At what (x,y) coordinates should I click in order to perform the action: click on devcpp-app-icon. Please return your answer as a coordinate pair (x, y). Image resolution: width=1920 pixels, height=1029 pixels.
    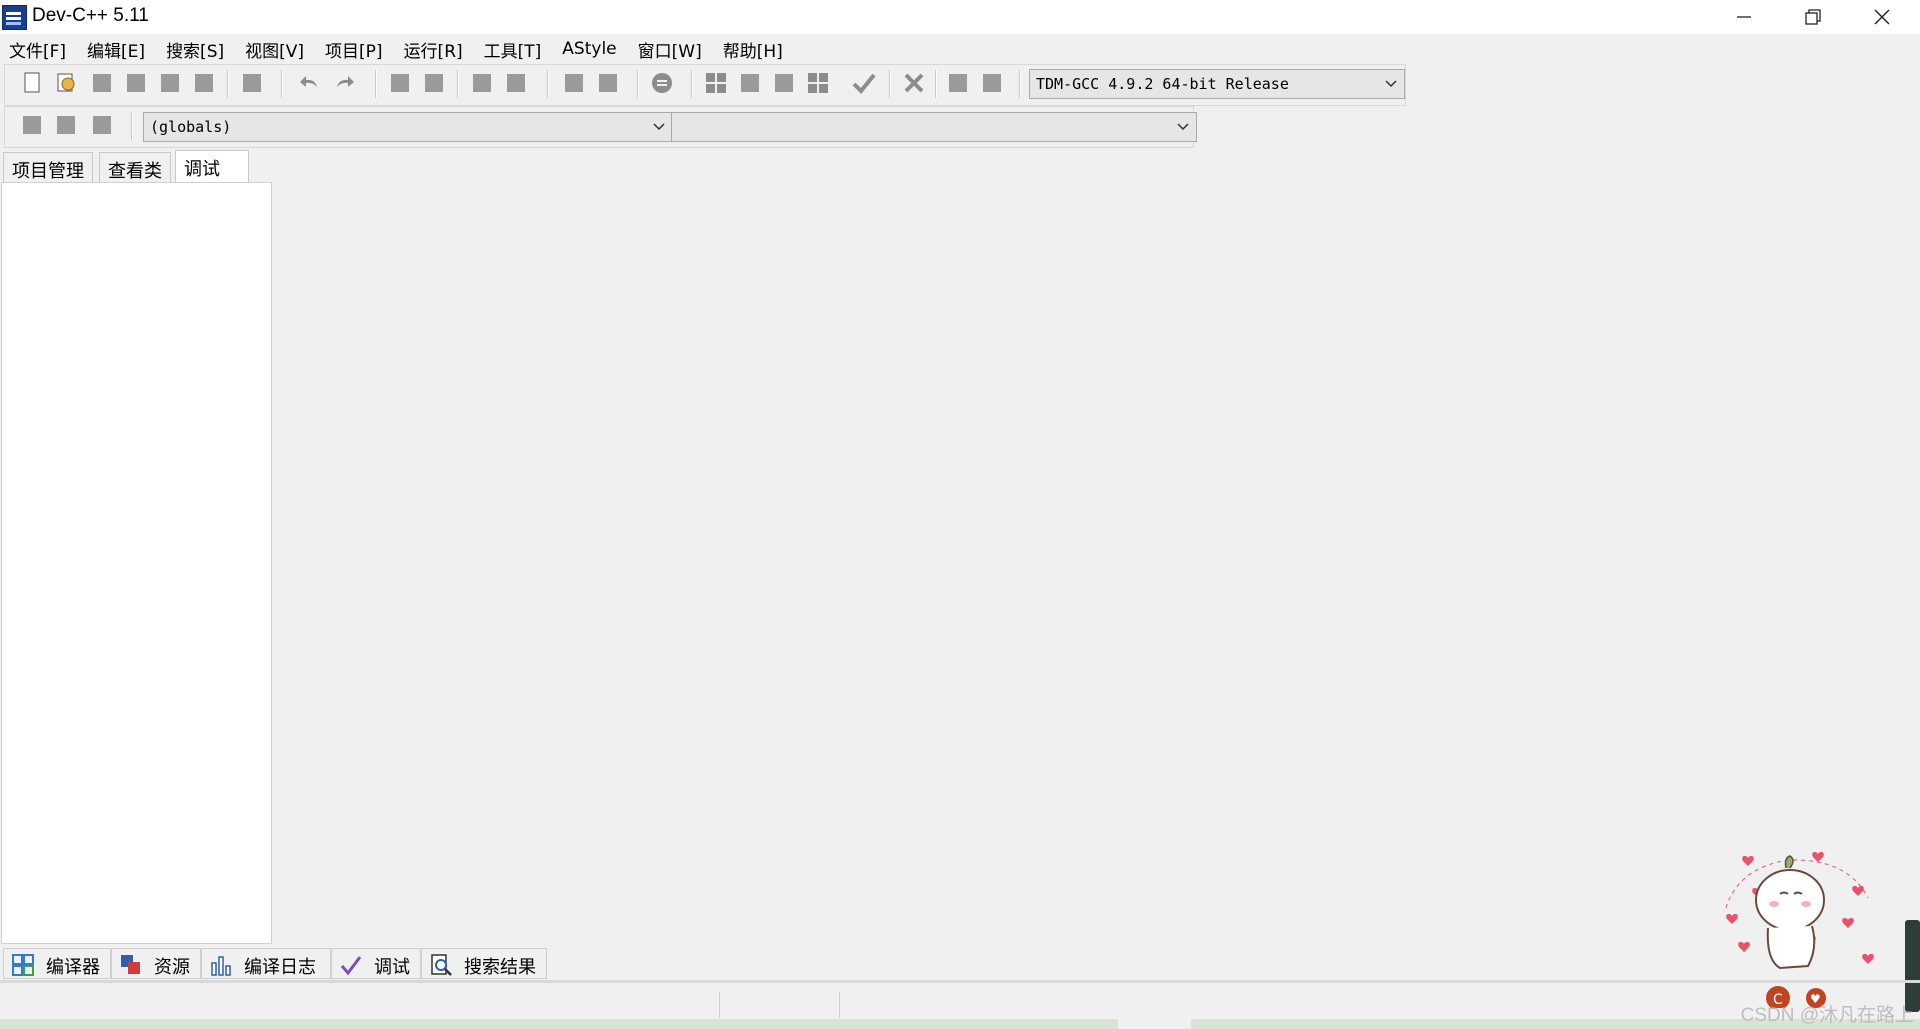
    Looking at the image, I should click on (14, 17).